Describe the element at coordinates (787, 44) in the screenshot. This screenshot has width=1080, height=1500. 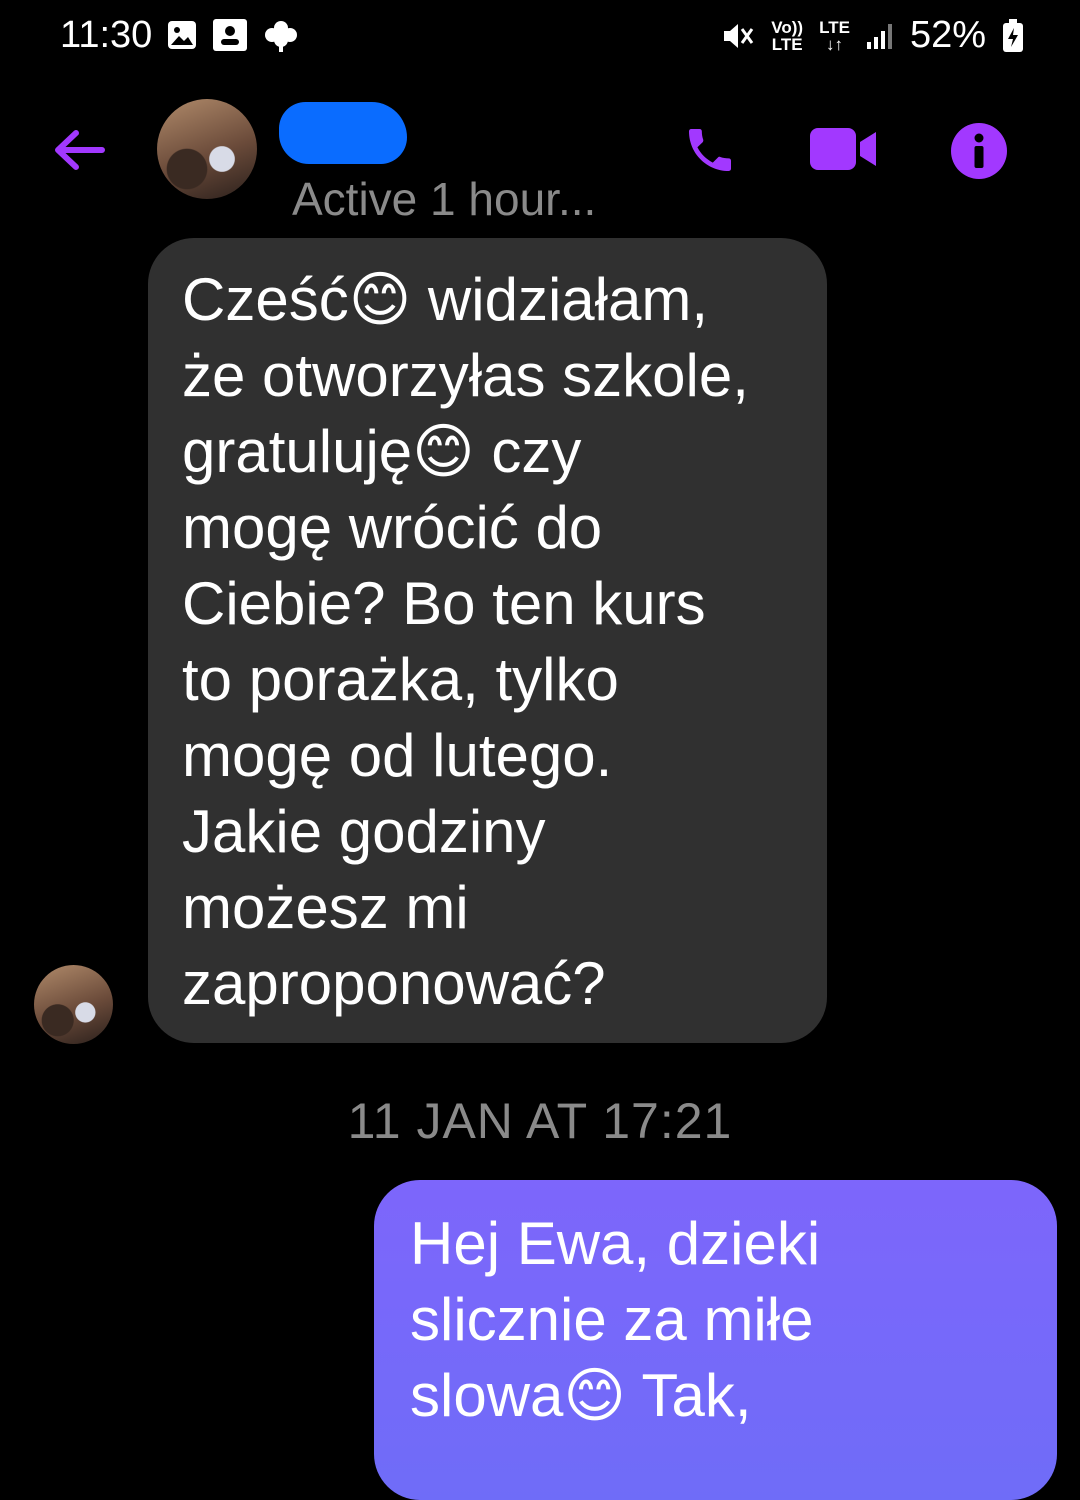
I see `volte-lte-label: LTE` at that location.